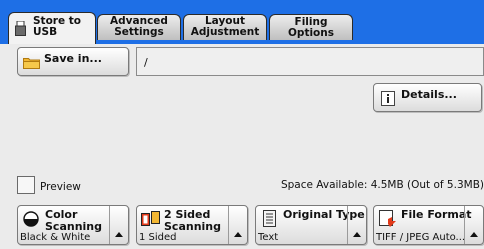 The width and height of the screenshot is (484, 249). Describe the element at coordinates (237, 225) in the screenshot. I see `two-sided-scanning-dropdown` at that location.